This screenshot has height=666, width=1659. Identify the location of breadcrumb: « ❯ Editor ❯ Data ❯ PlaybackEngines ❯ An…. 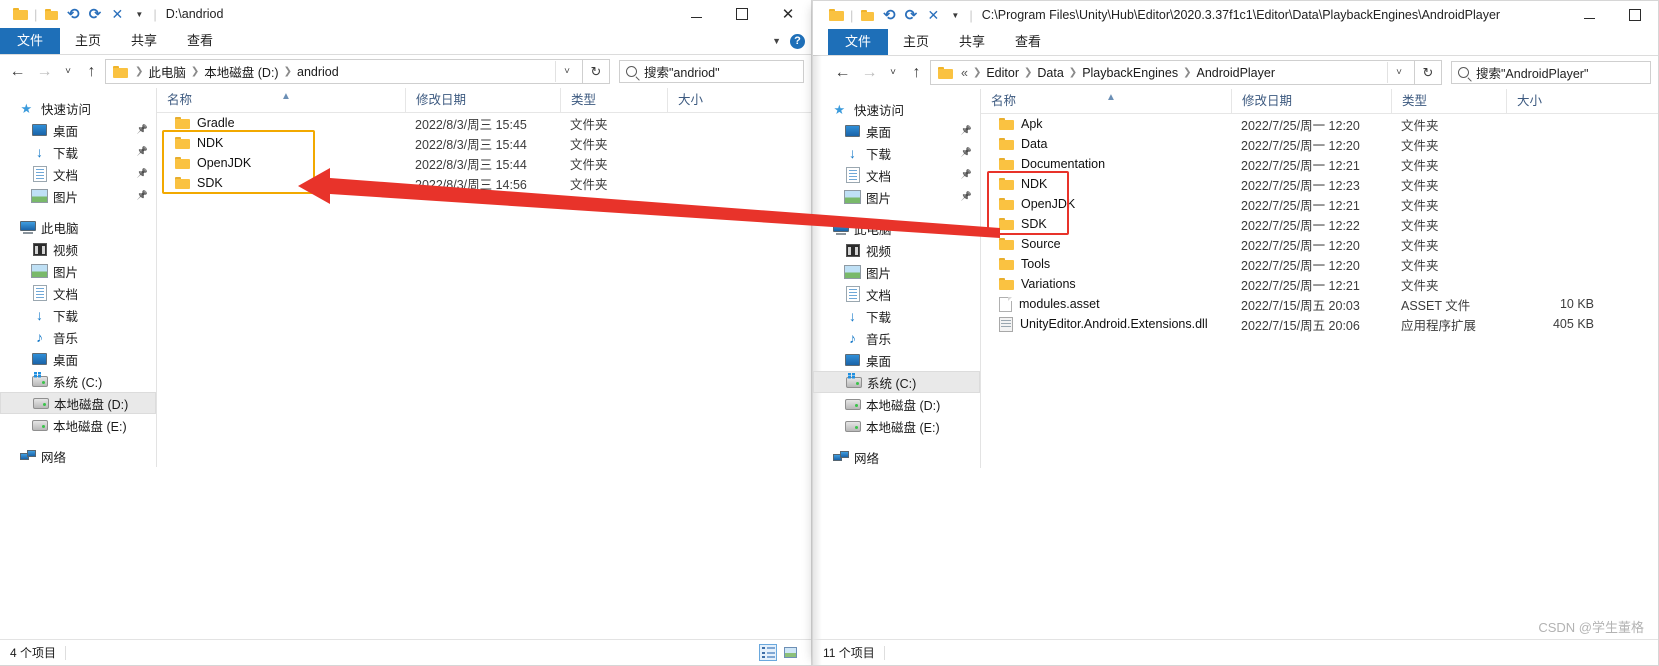
(1172, 72).